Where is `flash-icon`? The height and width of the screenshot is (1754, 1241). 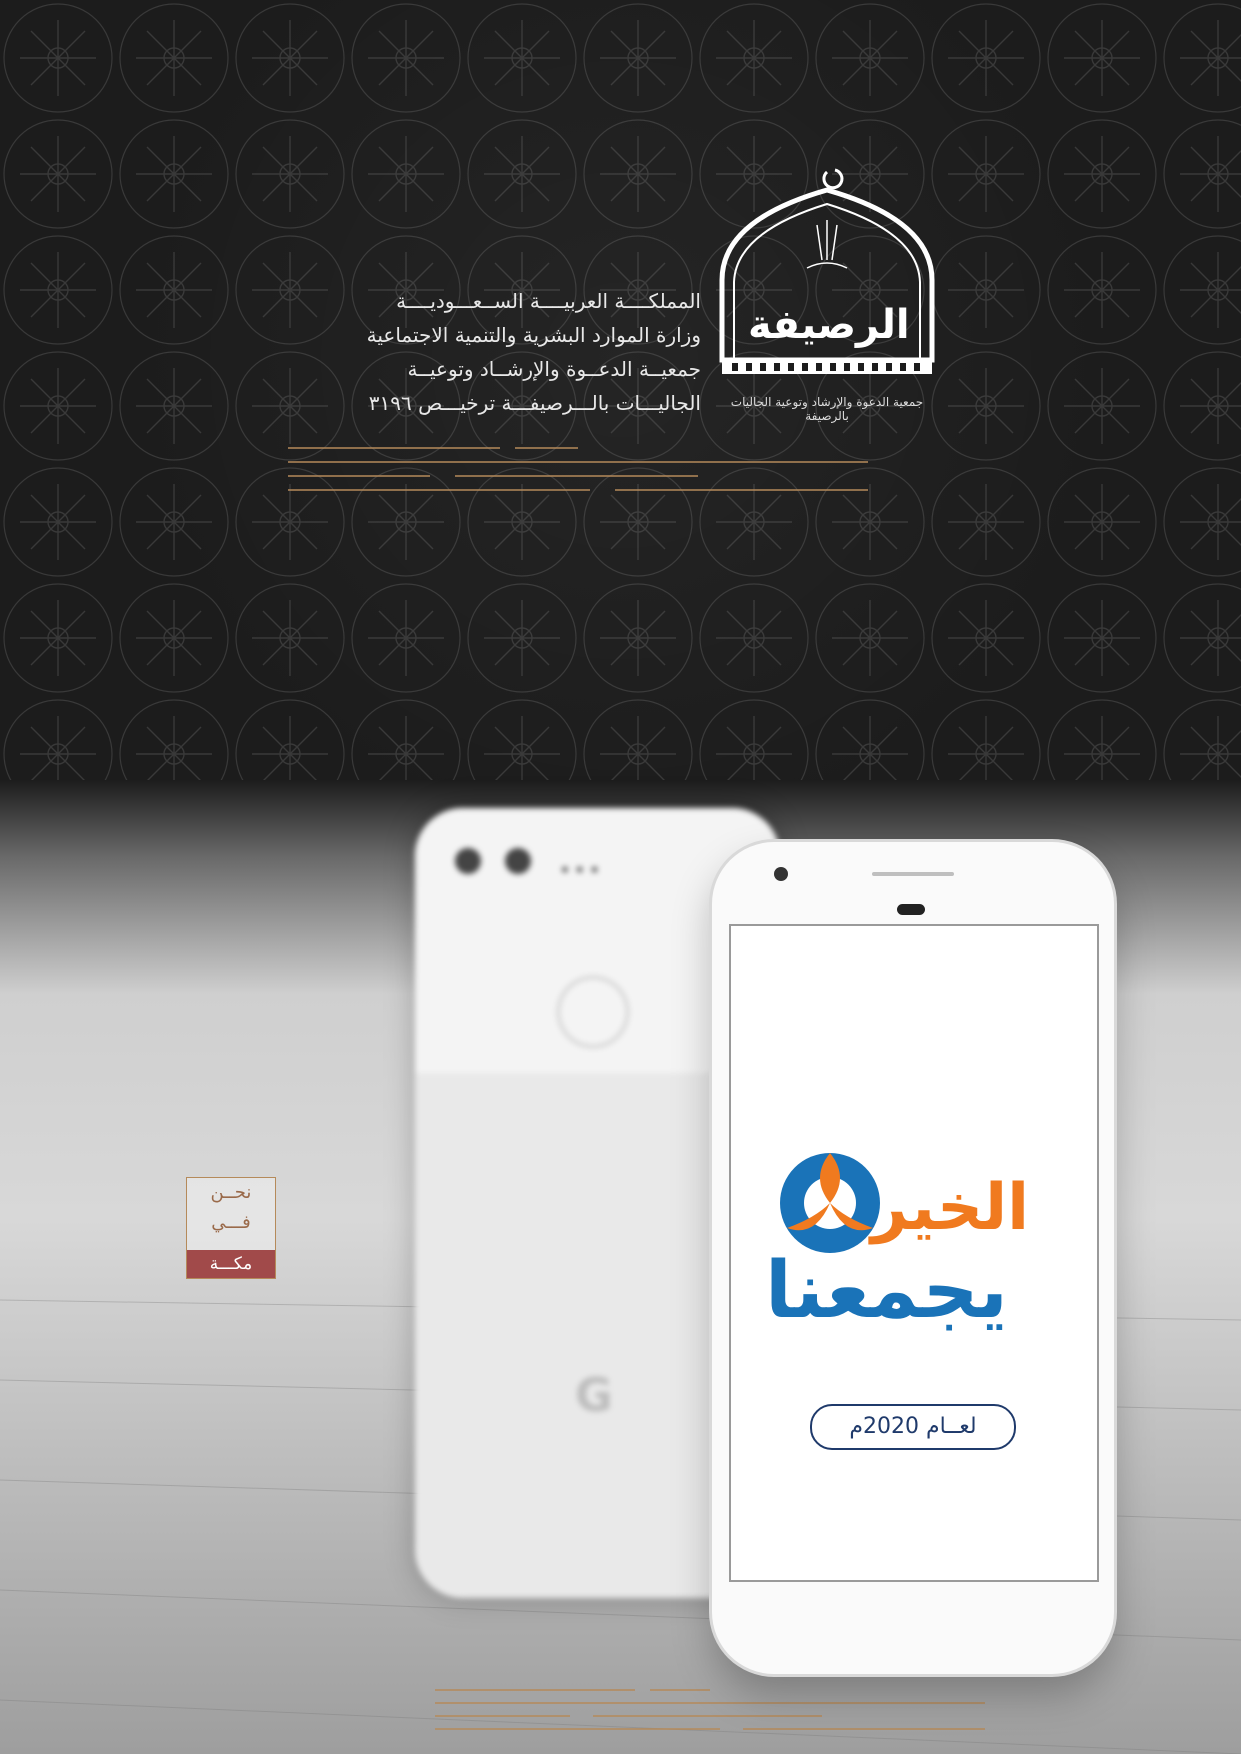
flash-icon is located at coordinates (518, 861).